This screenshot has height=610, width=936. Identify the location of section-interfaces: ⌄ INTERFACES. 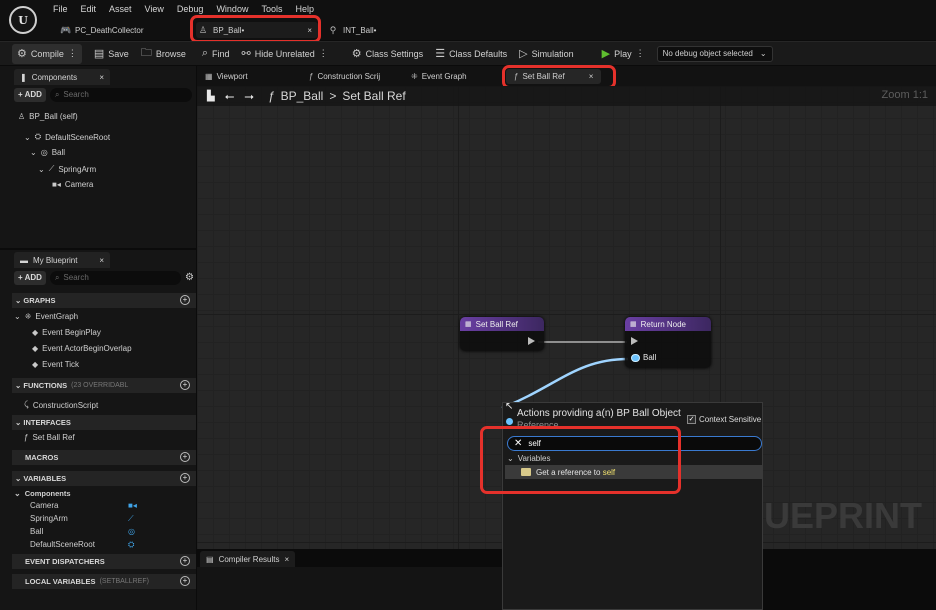
(104, 422).